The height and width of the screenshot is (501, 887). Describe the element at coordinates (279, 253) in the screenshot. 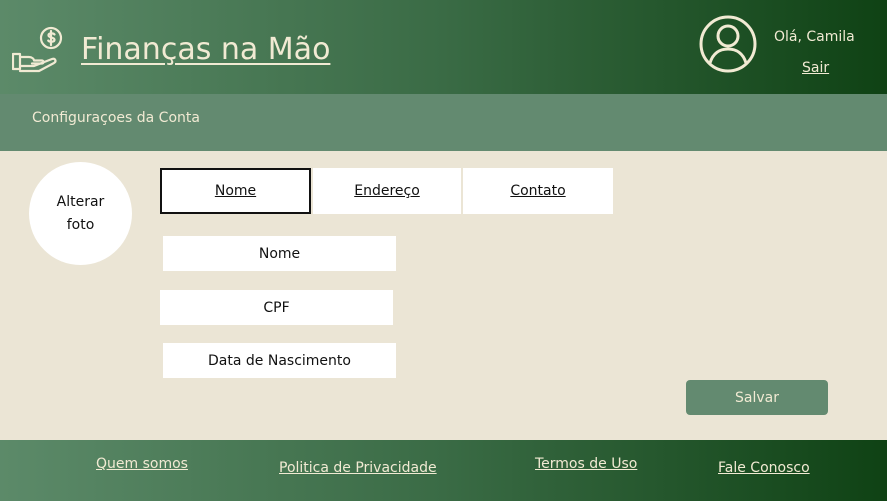

I see `name-input` at that location.